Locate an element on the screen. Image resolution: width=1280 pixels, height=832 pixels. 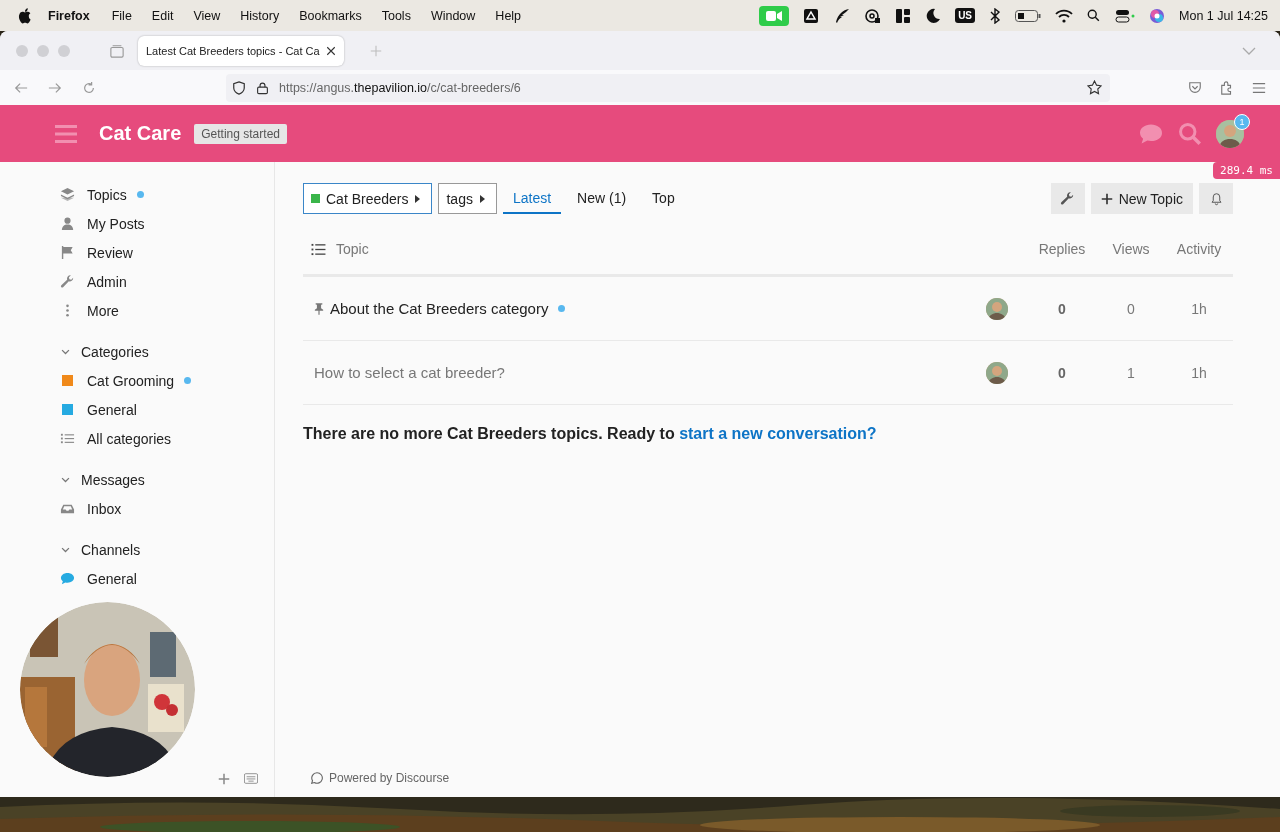
input-source-indicator: US is located at coordinates (965, 15).